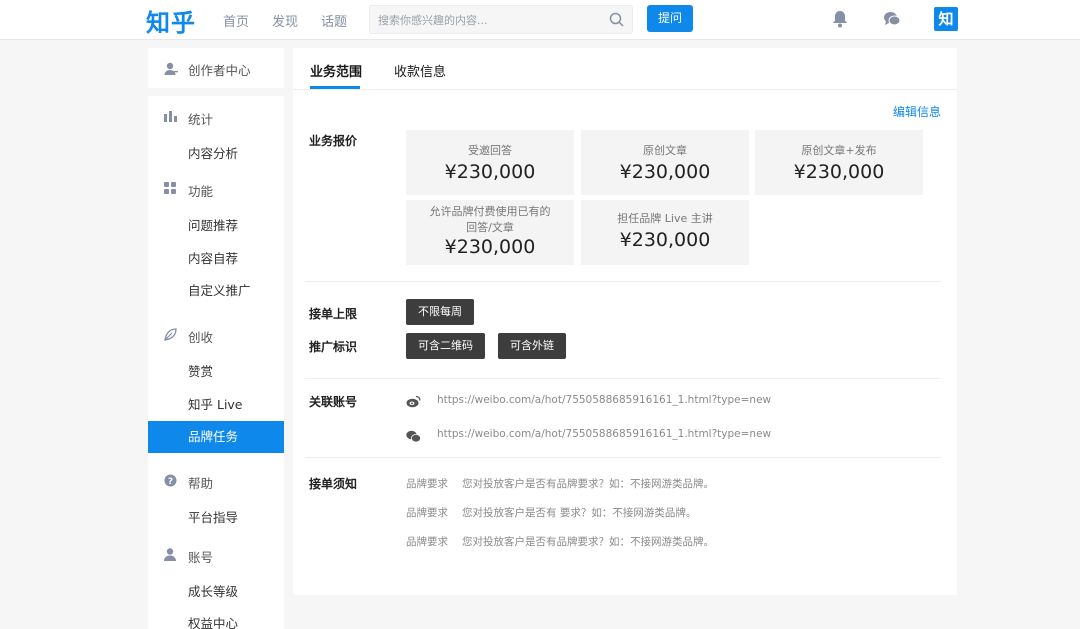  What do you see at coordinates (216, 189) in the screenshot?
I see `sidebar-section-features: 功能` at bounding box center [216, 189].